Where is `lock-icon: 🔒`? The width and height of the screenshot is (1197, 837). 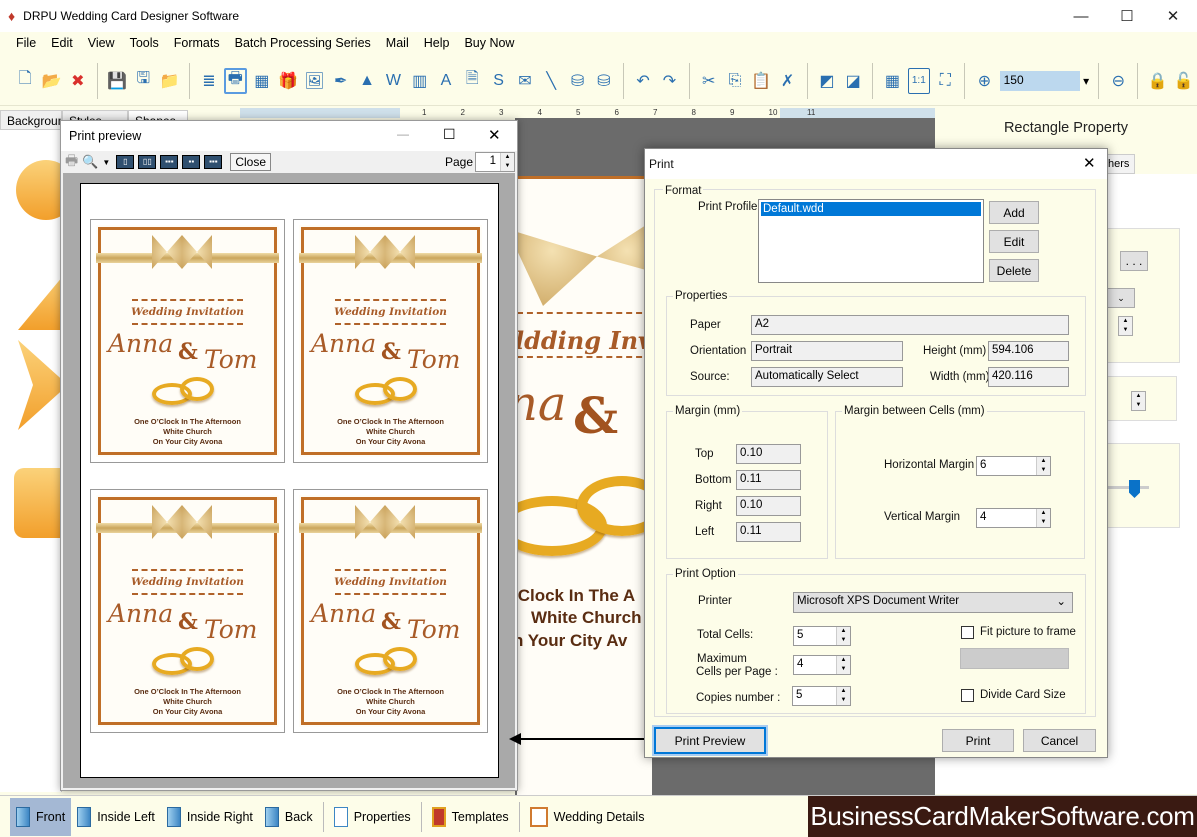 lock-icon: 🔒 is located at coordinates (1157, 81).